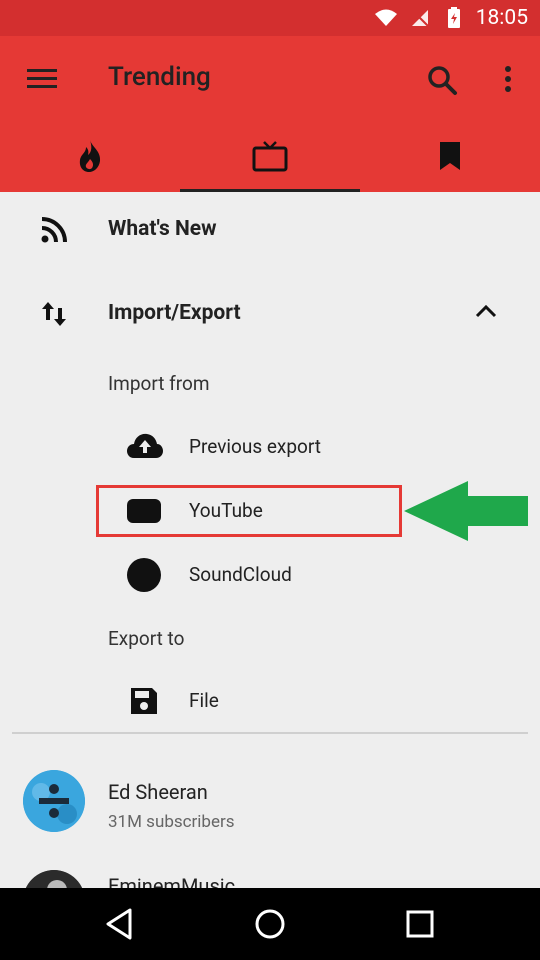 The height and width of the screenshot is (960, 540). Describe the element at coordinates (144, 575) in the screenshot. I see `soundcloud-icon` at that location.